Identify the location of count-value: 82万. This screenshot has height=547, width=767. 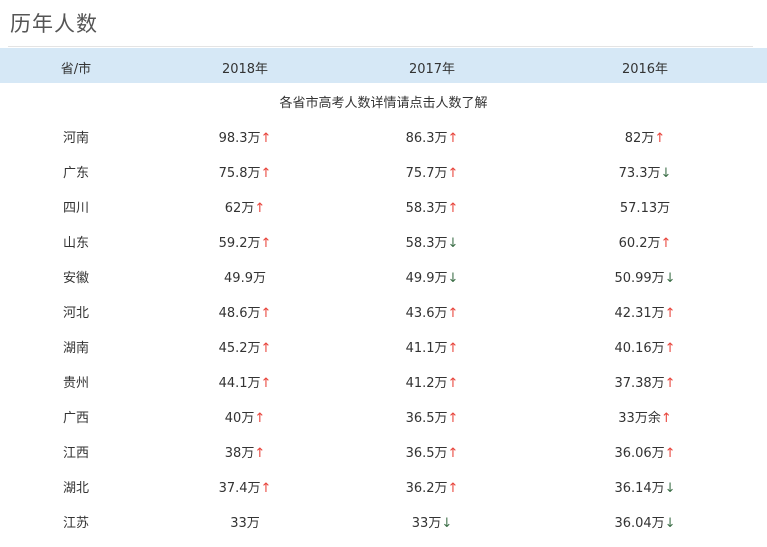
(639, 138).